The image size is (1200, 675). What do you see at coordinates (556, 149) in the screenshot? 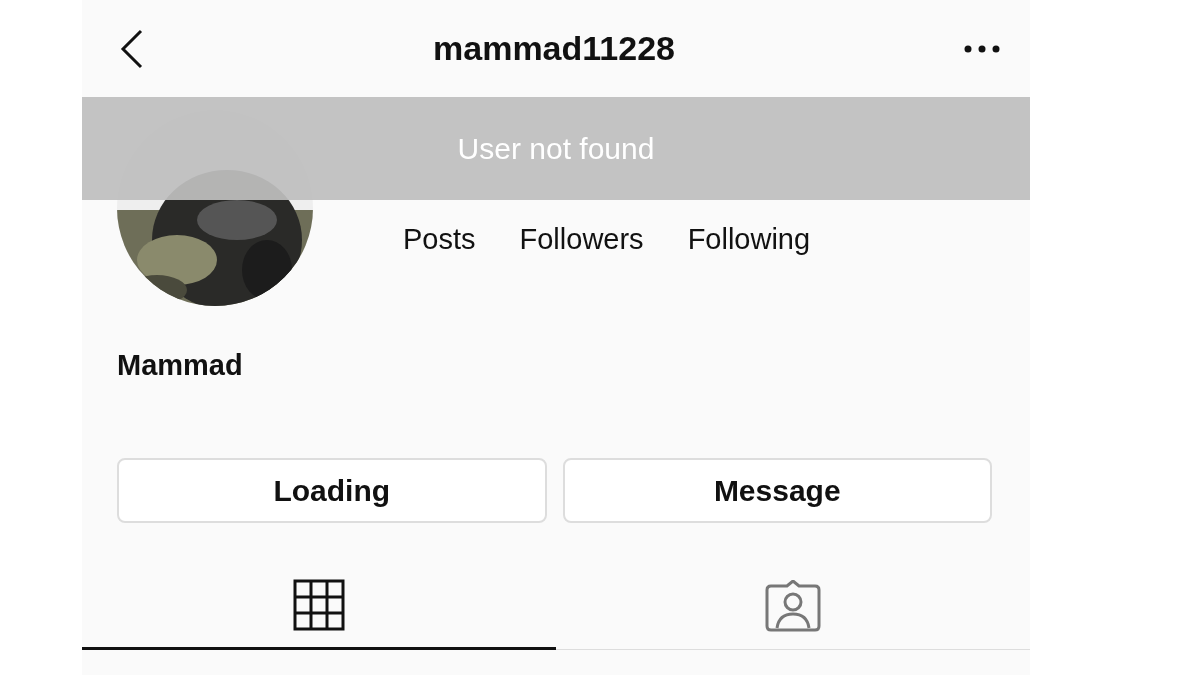
I see `toast-message: User not found` at bounding box center [556, 149].